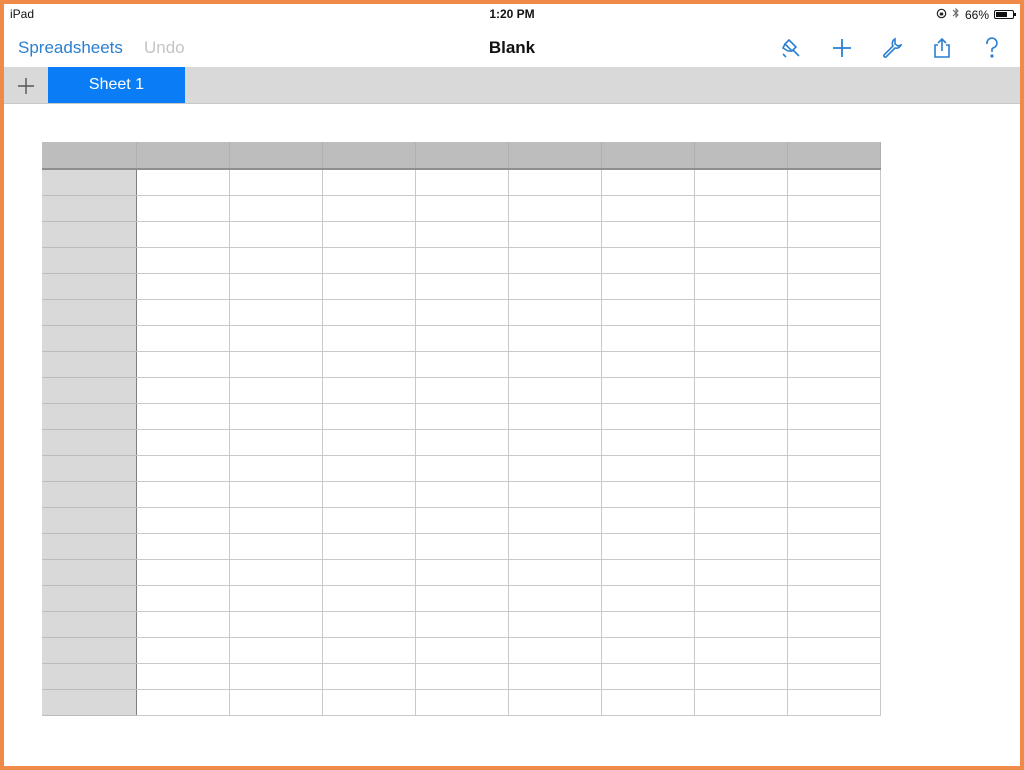  What do you see at coordinates (992, 48) in the screenshot?
I see `help-button` at bounding box center [992, 48].